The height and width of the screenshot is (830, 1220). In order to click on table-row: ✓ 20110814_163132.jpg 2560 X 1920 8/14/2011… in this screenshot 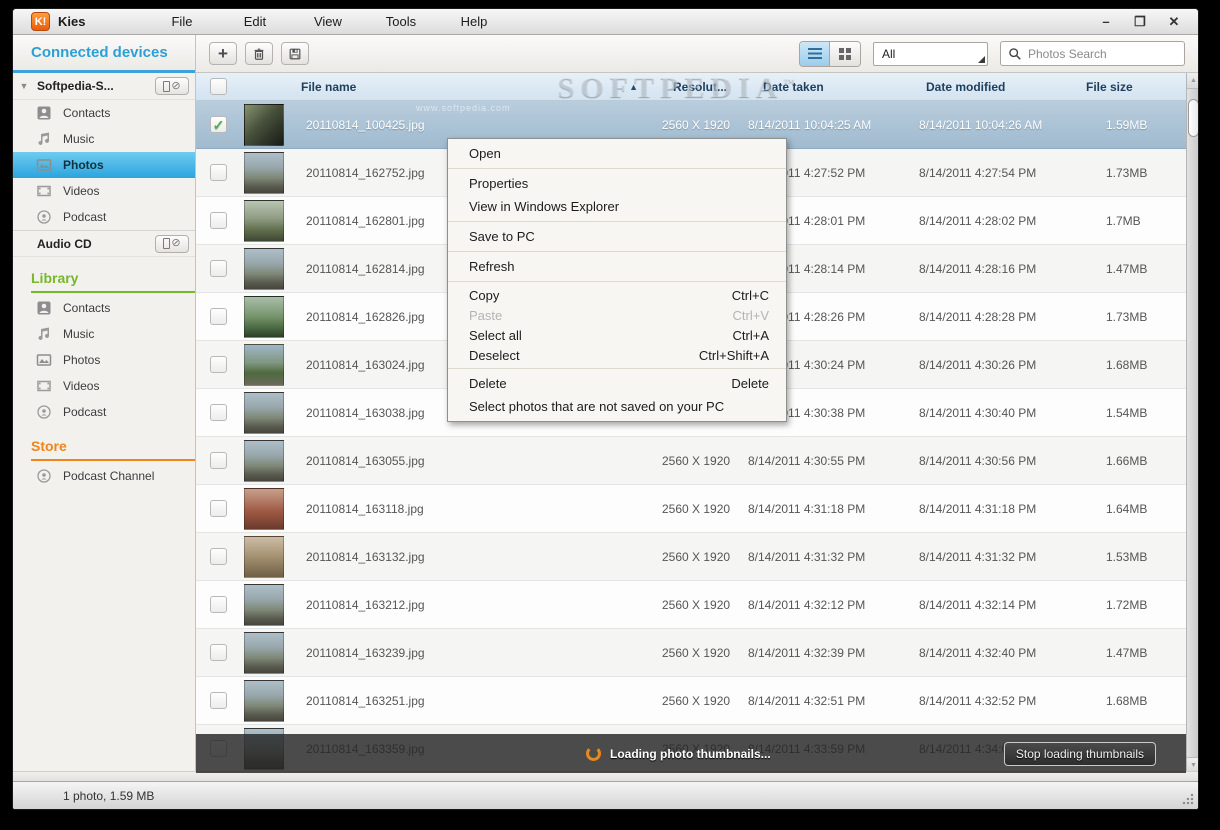, I will do `click(691, 557)`.